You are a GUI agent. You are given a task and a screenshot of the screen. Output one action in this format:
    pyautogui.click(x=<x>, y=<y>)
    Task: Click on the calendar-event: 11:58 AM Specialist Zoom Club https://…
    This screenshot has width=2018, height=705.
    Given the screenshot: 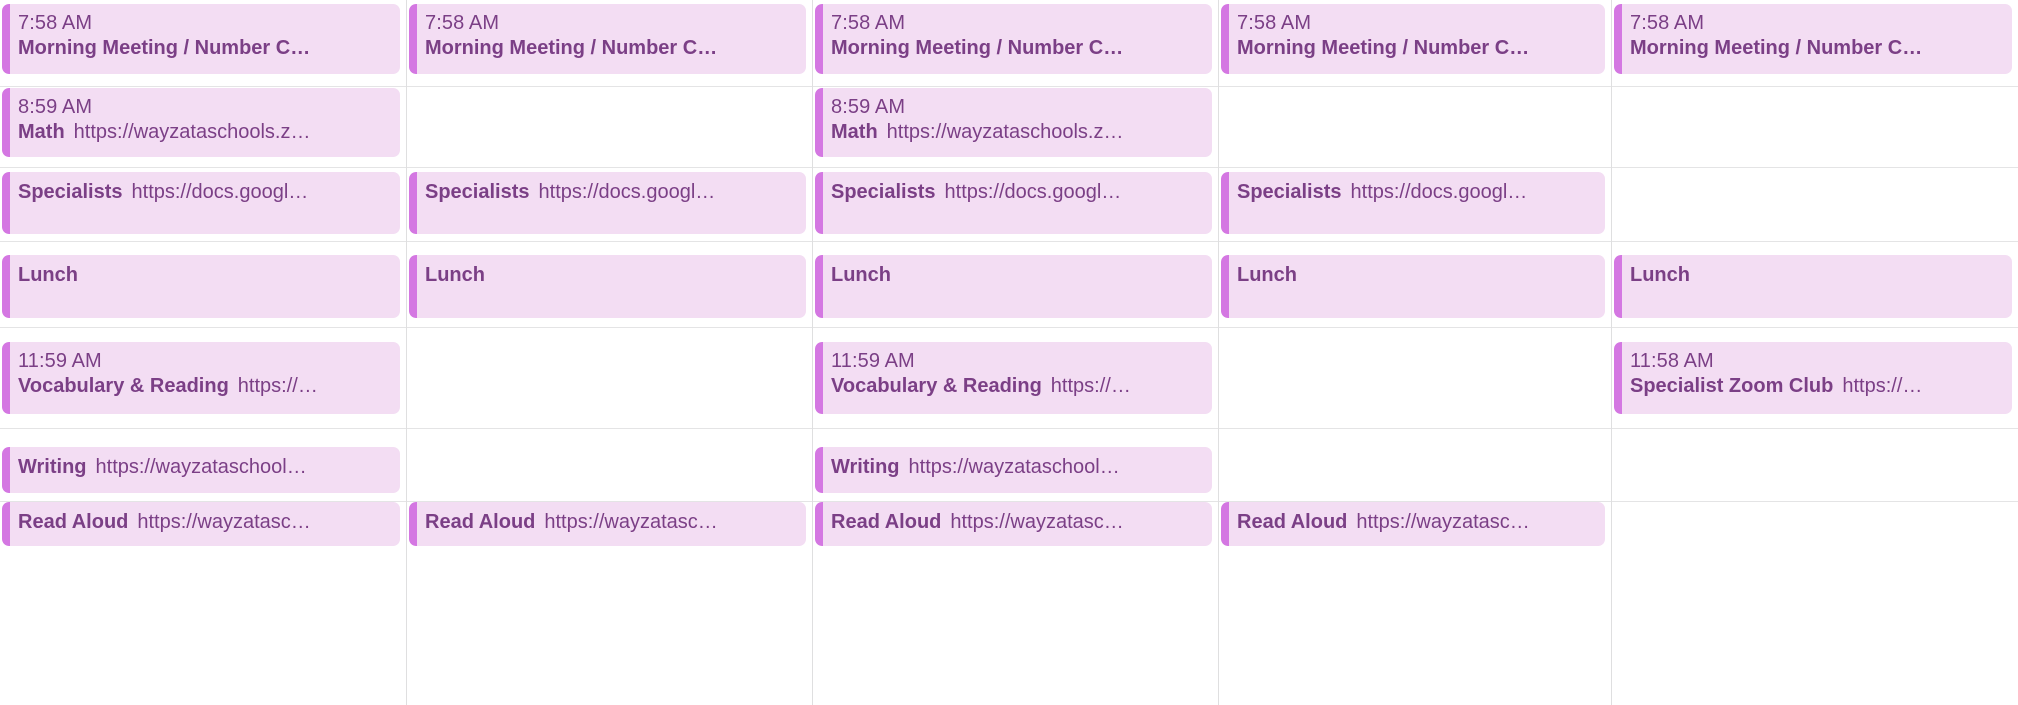 What is the action you would take?
    pyautogui.click(x=1813, y=378)
    